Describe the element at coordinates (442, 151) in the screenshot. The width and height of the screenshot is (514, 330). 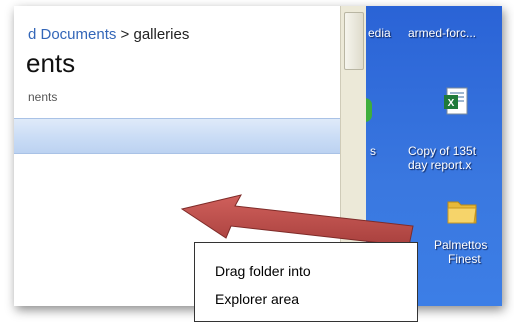
I see `excel-label-line1: Copy of 135t` at that location.